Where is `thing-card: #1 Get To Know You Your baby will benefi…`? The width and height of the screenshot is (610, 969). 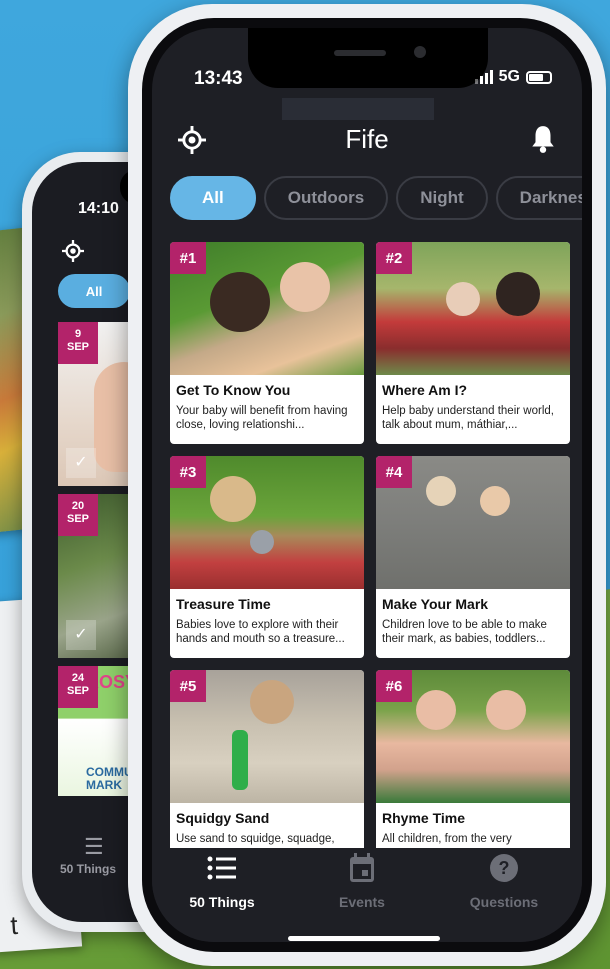 thing-card: #1 Get To Know You Your baby will benefi… is located at coordinates (267, 343).